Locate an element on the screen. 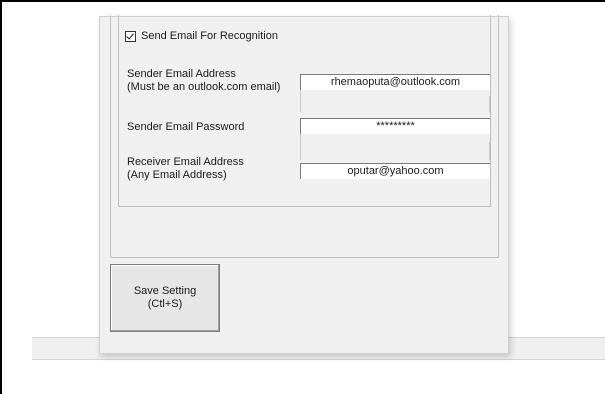 The image size is (605, 394). save-setting-label: Save Setting is located at coordinates (165, 291).